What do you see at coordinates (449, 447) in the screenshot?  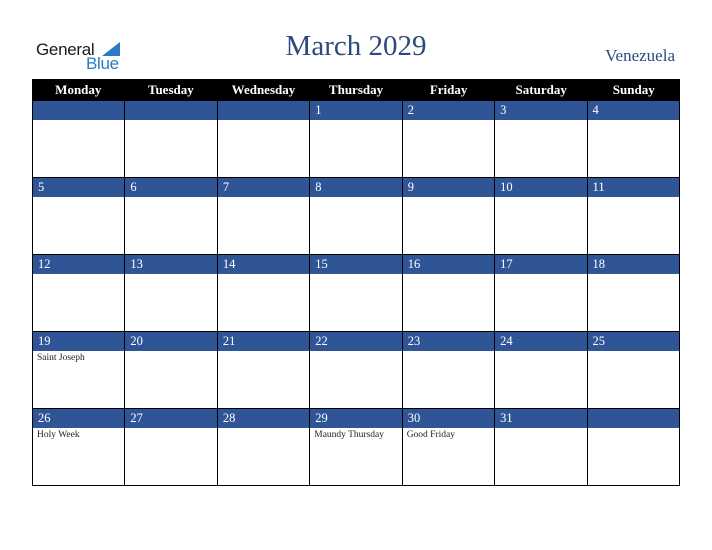 I see `day-cell: 30 Good Friday` at bounding box center [449, 447].